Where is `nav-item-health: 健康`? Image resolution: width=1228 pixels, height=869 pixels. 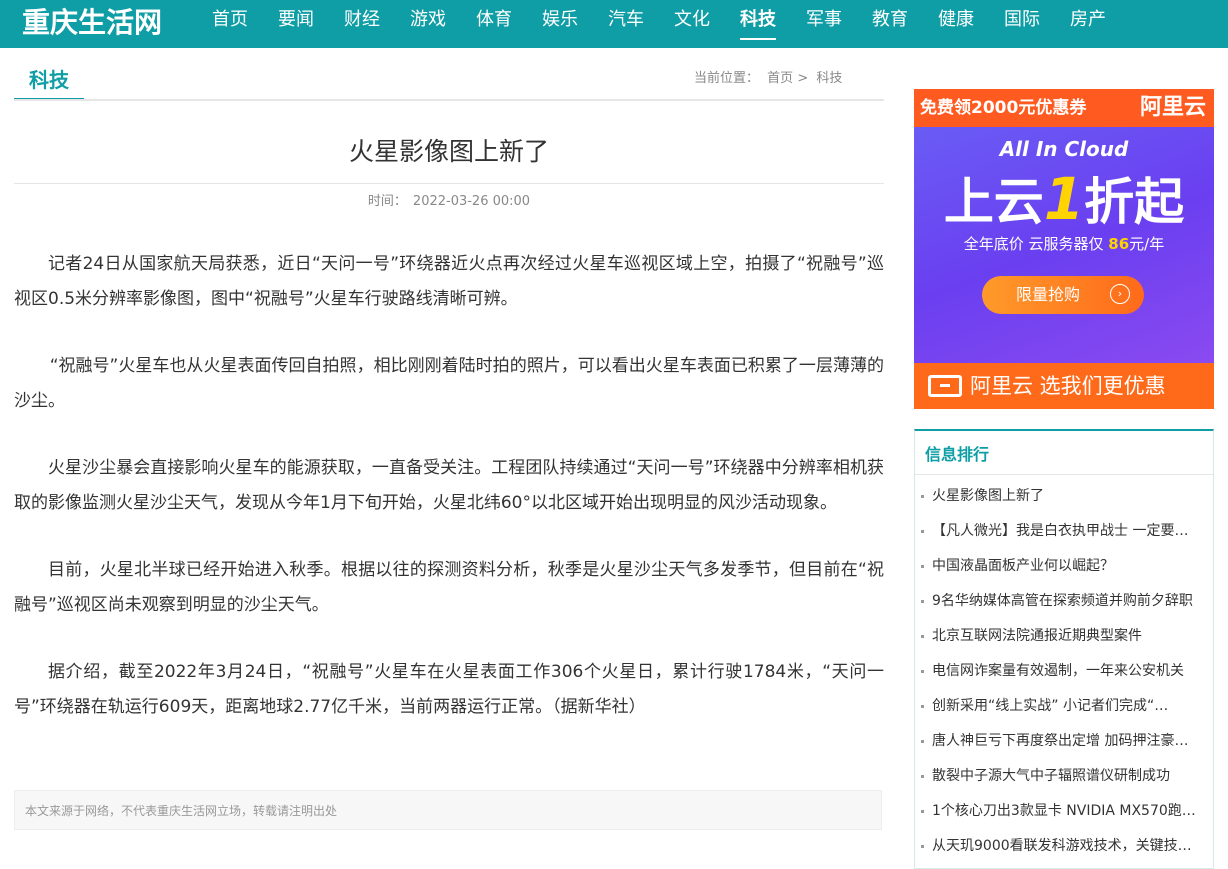 nav-item-health: 健康 is located at coordinates (956, 24).